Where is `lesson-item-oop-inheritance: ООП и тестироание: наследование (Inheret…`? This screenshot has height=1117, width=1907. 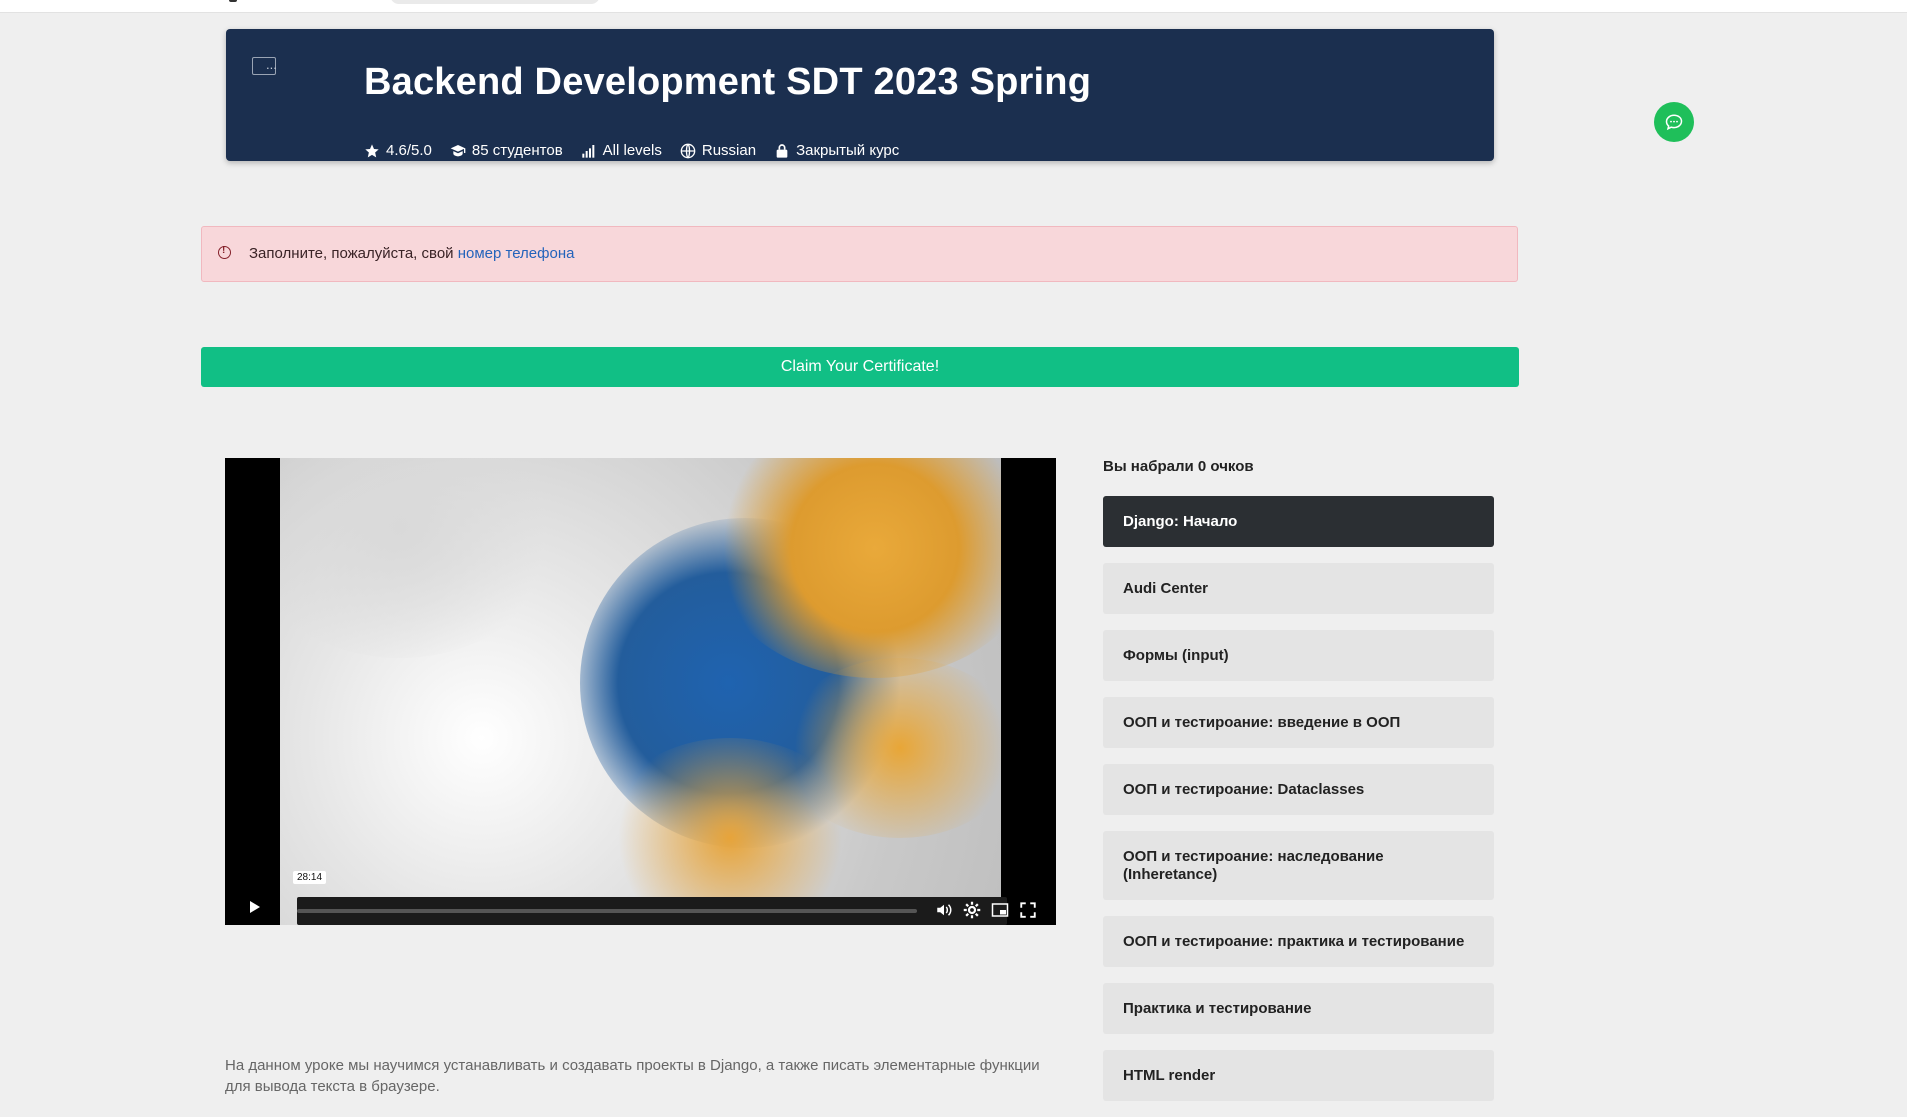 lesson-item-oop-inheritance: ООП и тестироание: наследование (Inheret… is located at coordinates (1298, 865).